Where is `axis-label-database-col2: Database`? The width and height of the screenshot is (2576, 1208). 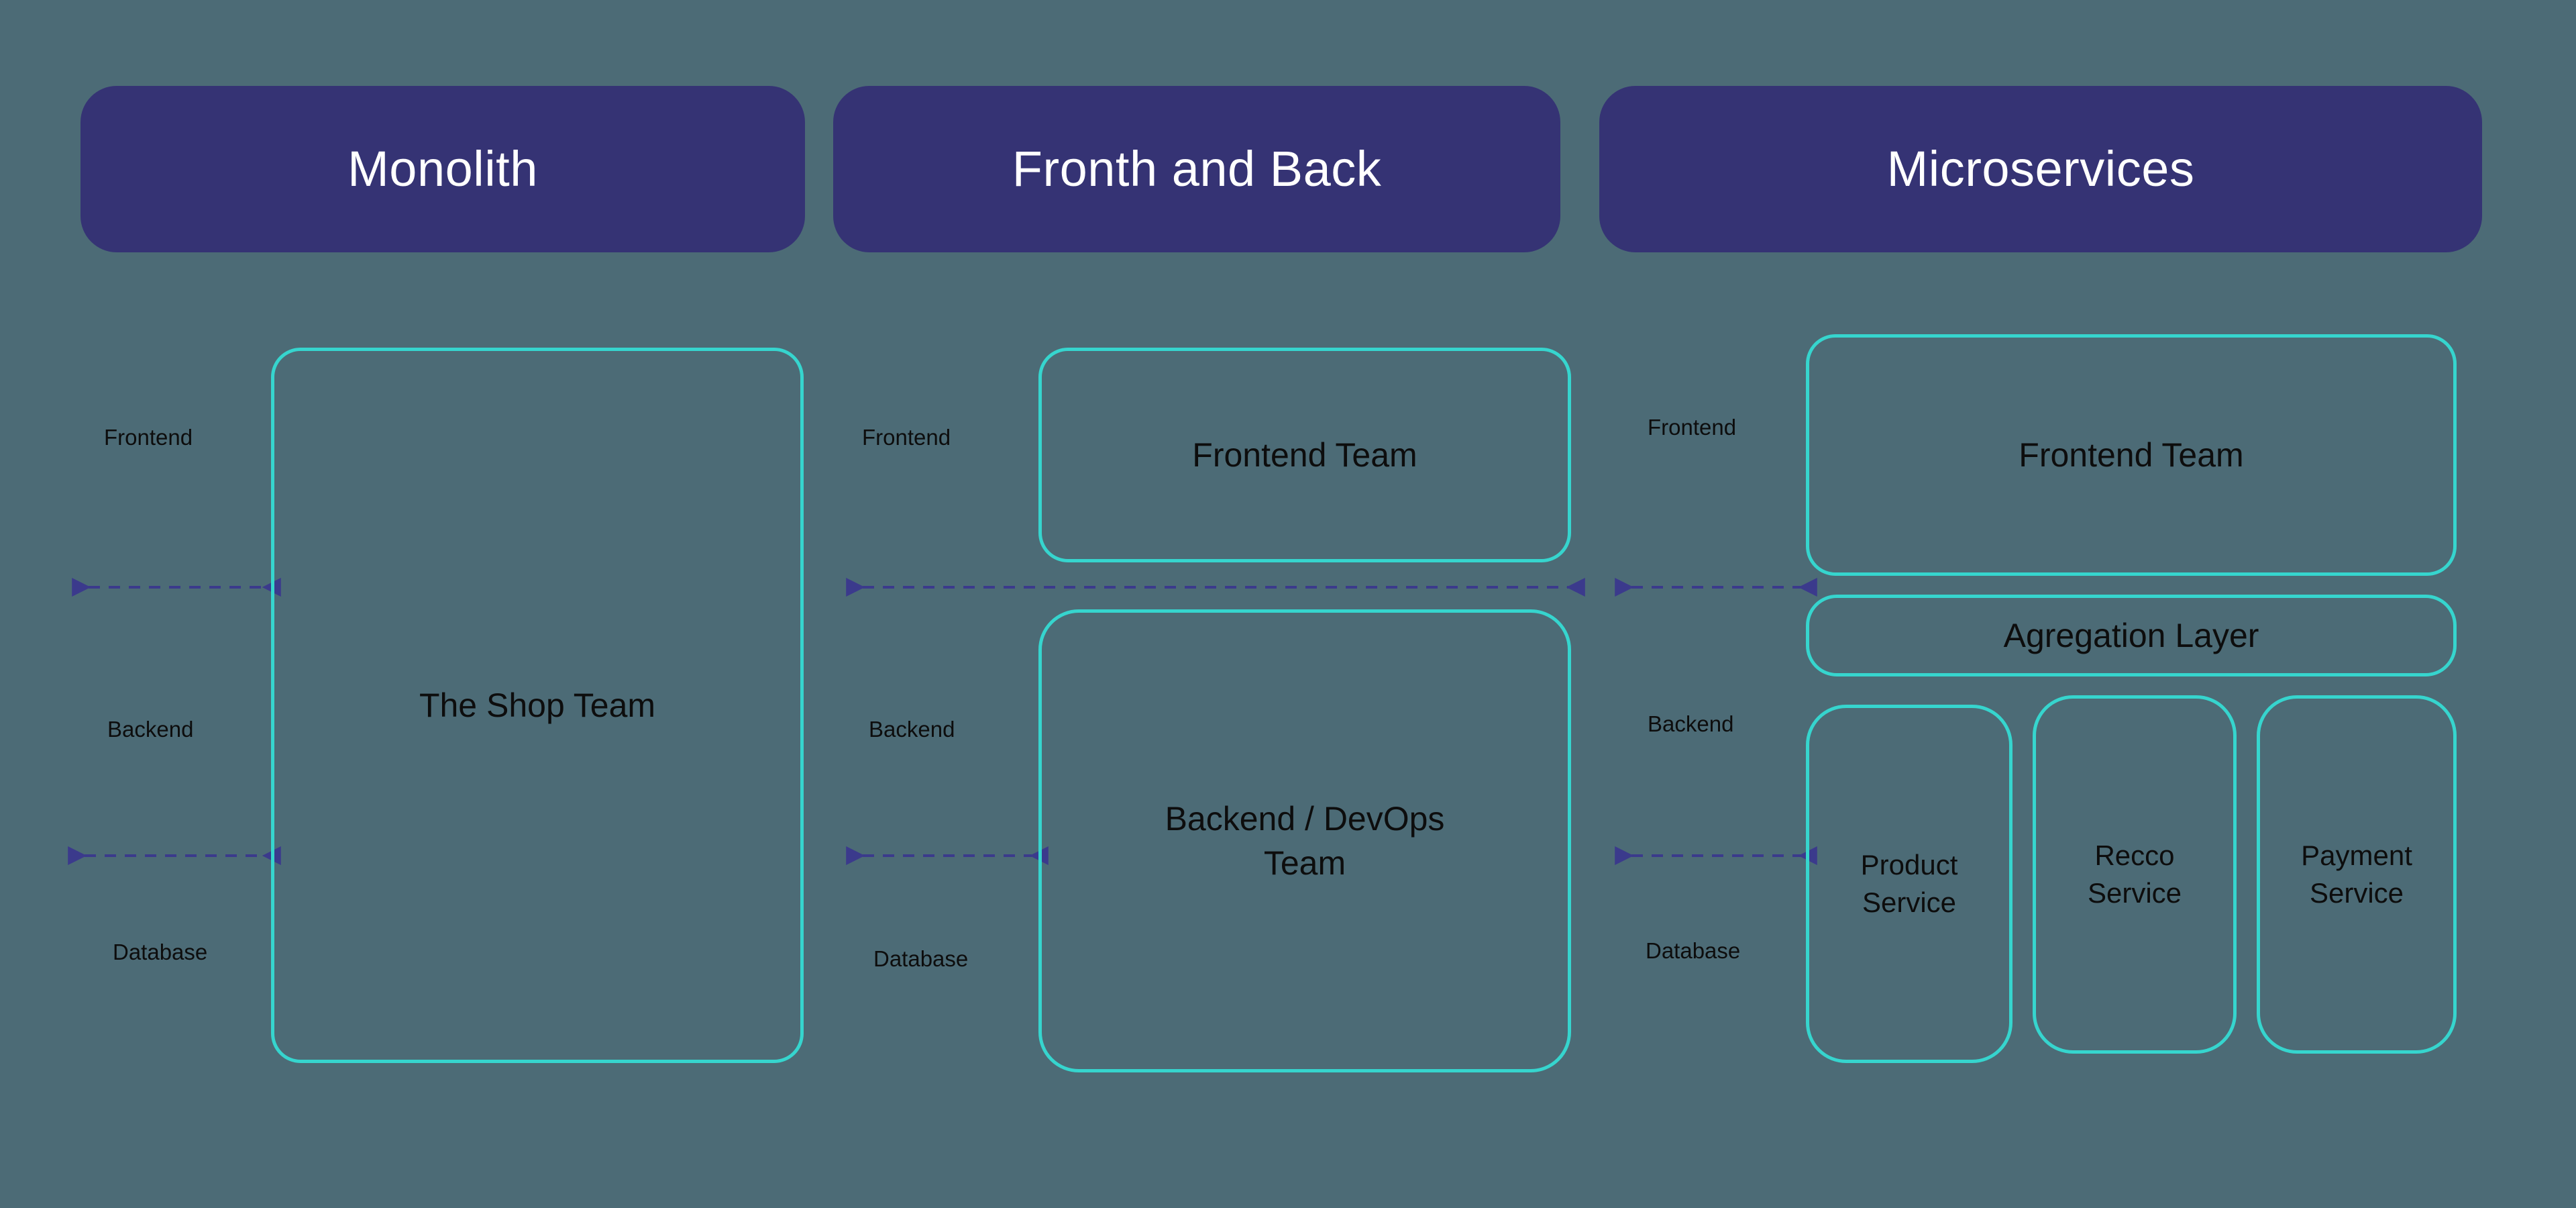 axis-label-database-col2: Database is located at coordinates (921, 958).